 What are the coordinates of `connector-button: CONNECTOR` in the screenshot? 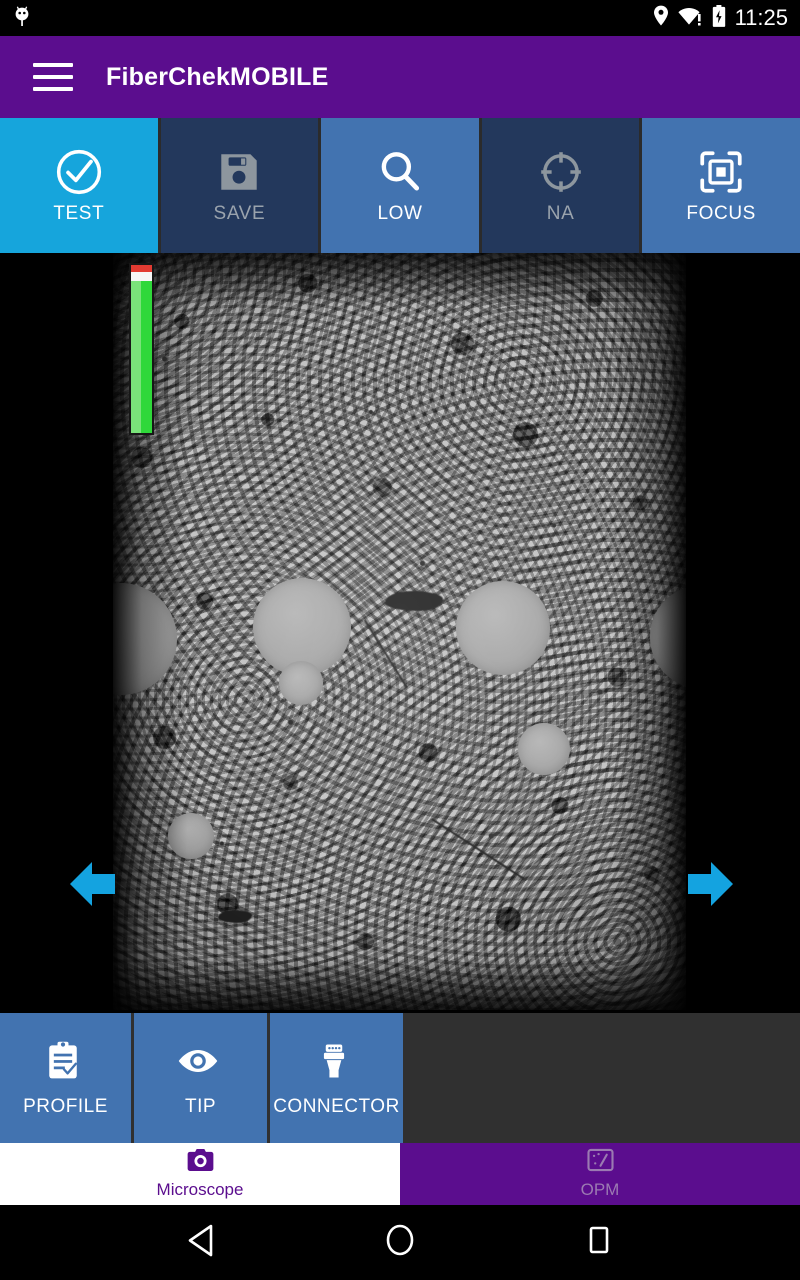 It's located at (336, 1078).